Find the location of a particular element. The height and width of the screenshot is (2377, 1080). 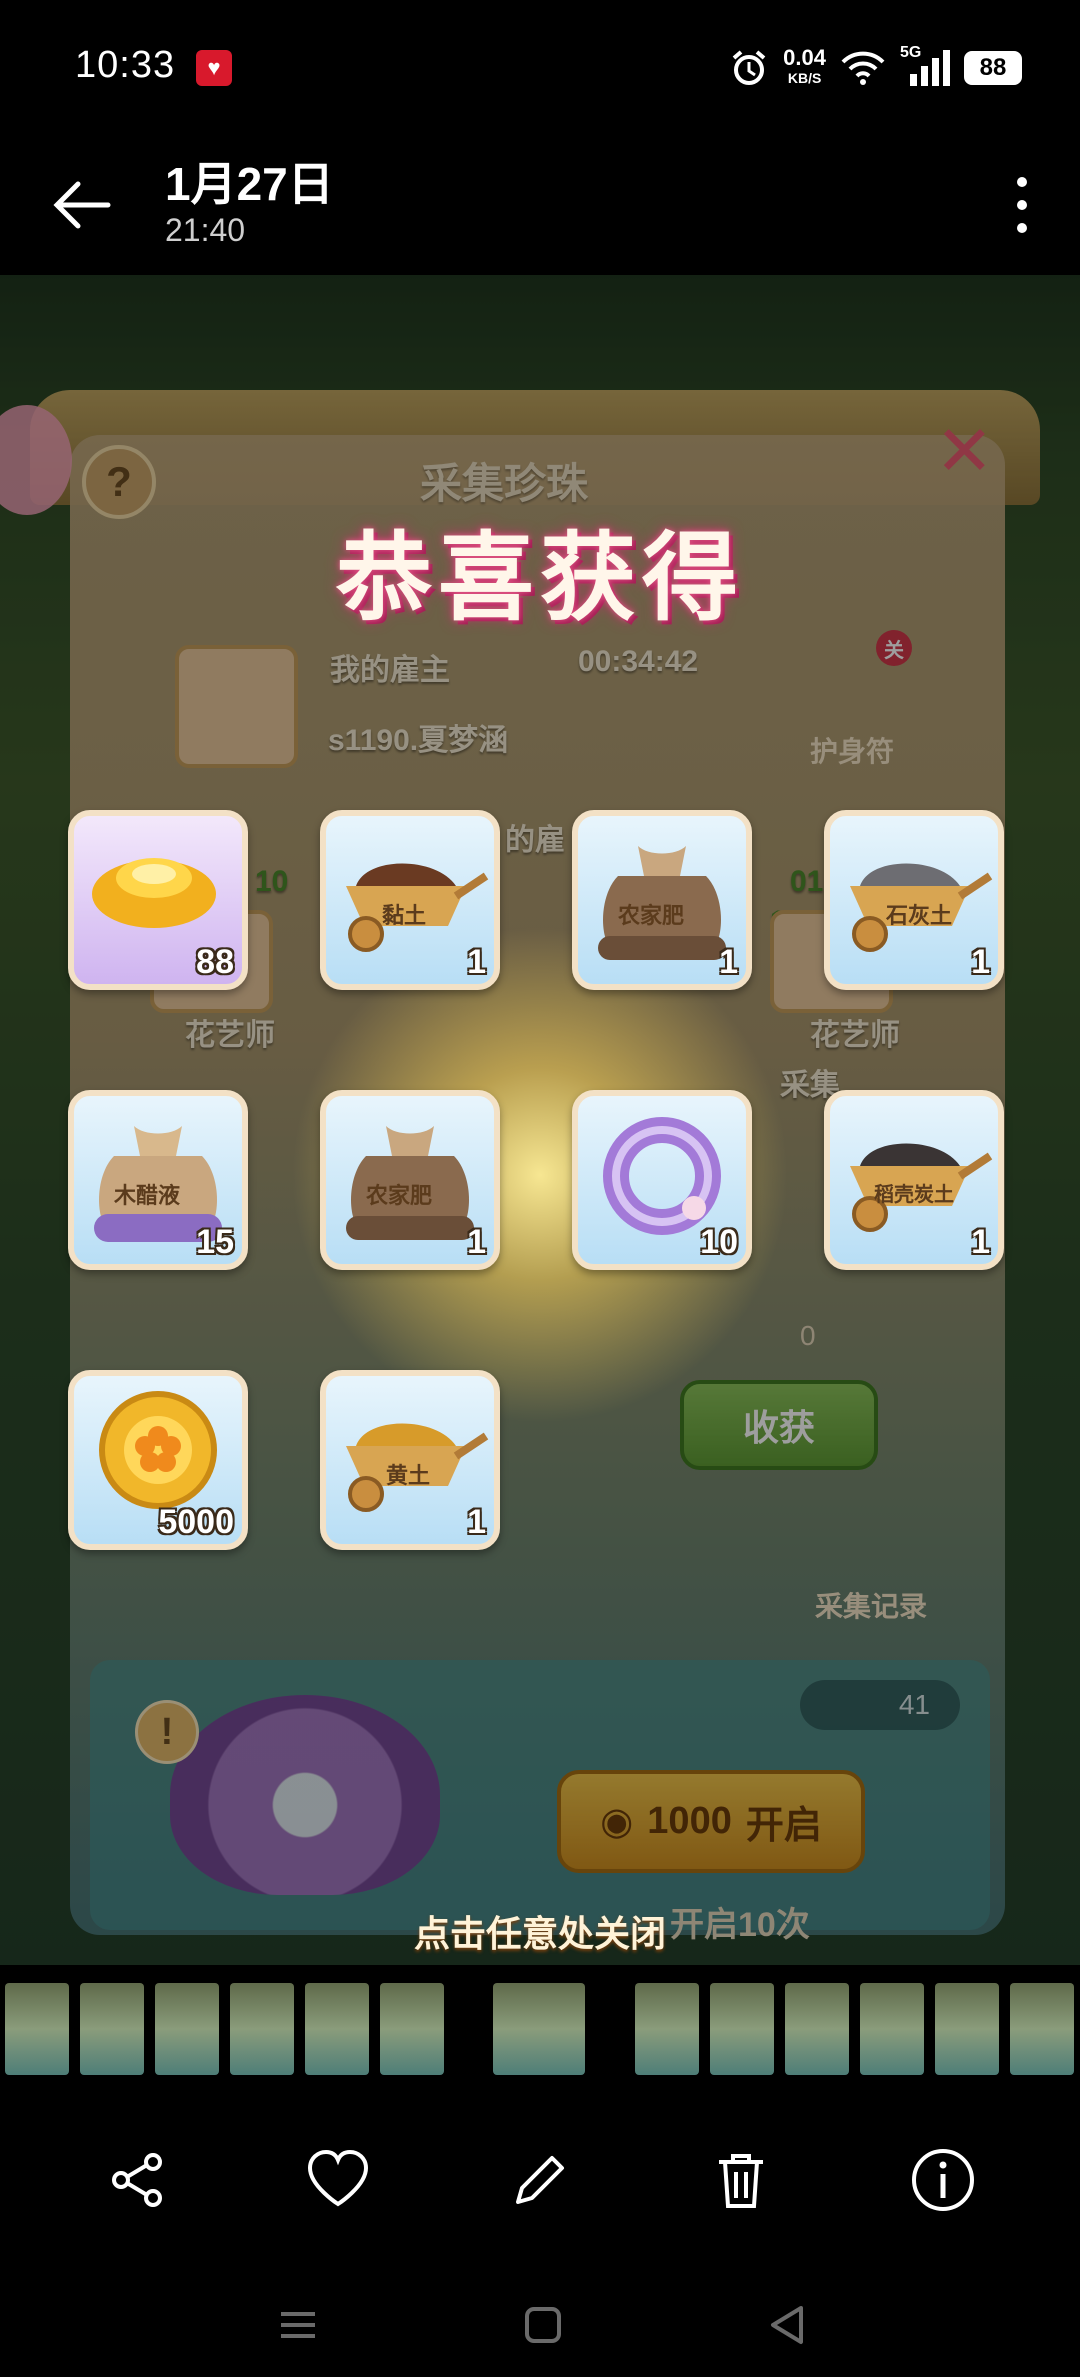

action-bar is located at coordinates (540, 2185).